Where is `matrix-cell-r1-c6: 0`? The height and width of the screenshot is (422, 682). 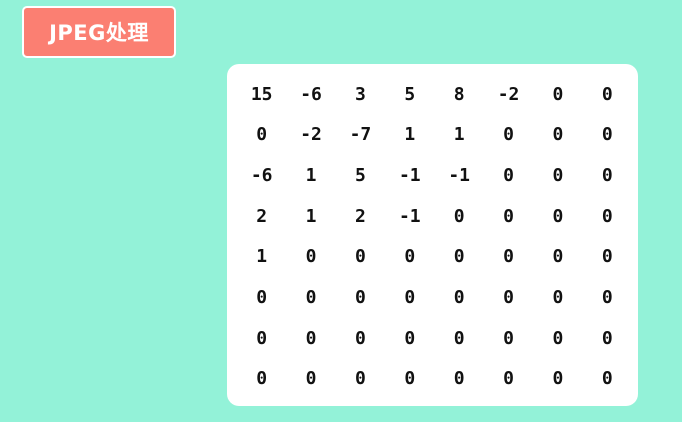 matrix-cell-r1-c6: 0 is located at coordinates (558, 135).